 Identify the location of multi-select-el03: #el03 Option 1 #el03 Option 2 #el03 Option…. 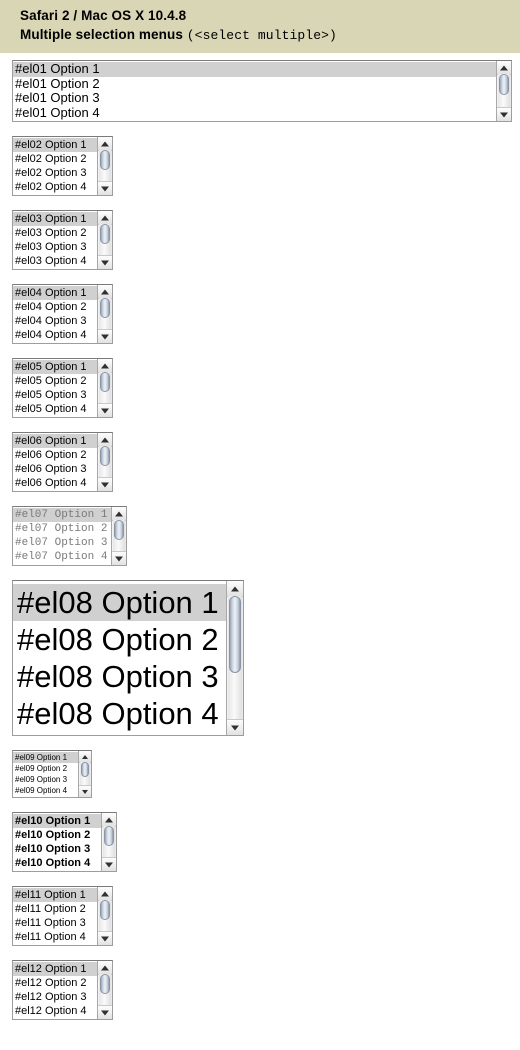
(62, 240).